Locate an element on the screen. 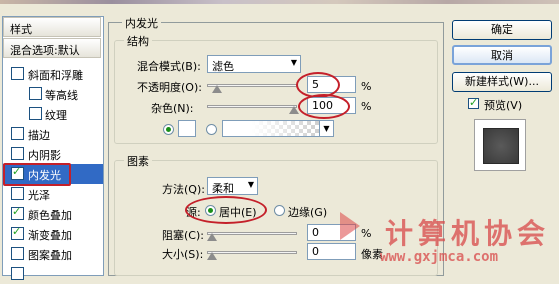 Image resolution: width=559 pixels, height=284 pixels. glow-gradient-swatch is located at coordinates (271, 128).